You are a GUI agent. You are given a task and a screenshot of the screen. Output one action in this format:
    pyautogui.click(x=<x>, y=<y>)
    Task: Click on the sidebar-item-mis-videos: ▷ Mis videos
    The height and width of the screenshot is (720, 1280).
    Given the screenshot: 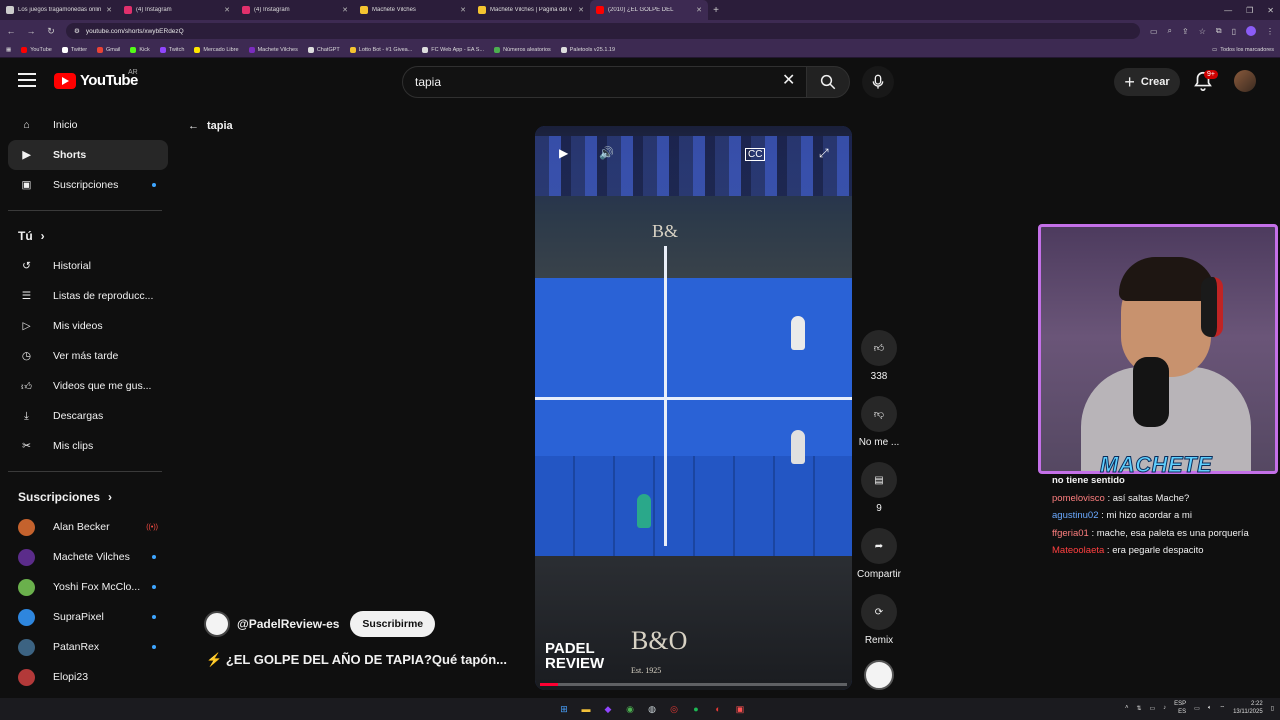 What is the action you would take?
    pyautogui.click(x=88, y=326)
    